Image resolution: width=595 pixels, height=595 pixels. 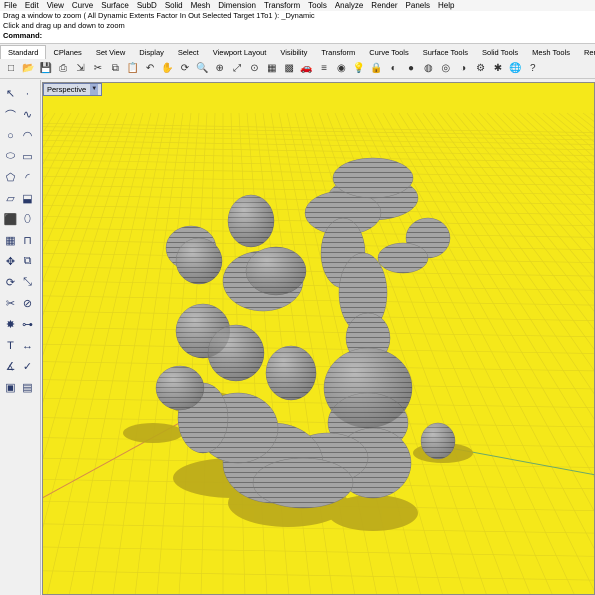 What do you see at coordinates (10, 114) in the screenshot?
I see `polyline-icon: ⌒` at bounding box center [10, 114].